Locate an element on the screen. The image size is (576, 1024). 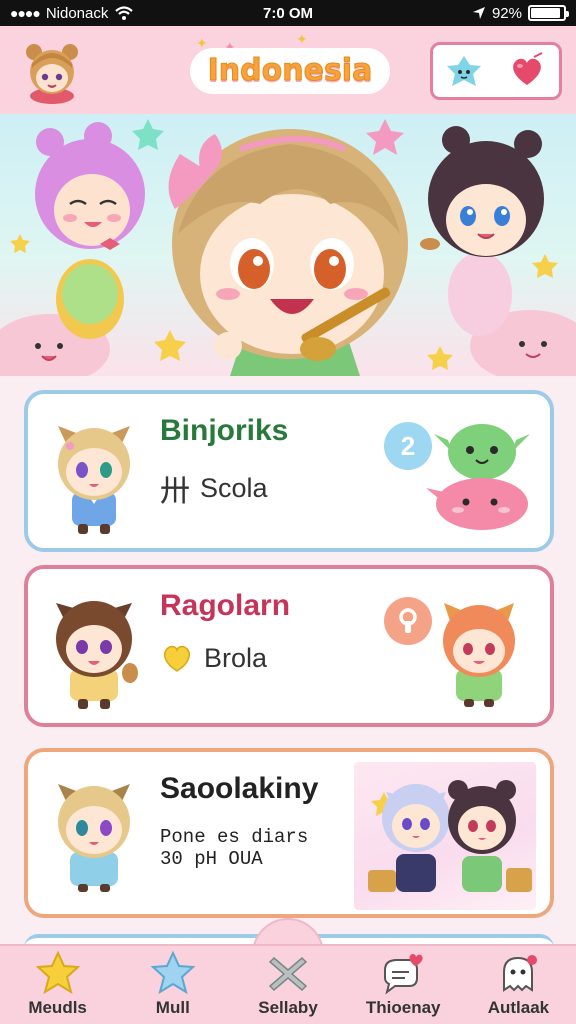
card-description-line: Pone es diars is located at coordinates (234, 837).